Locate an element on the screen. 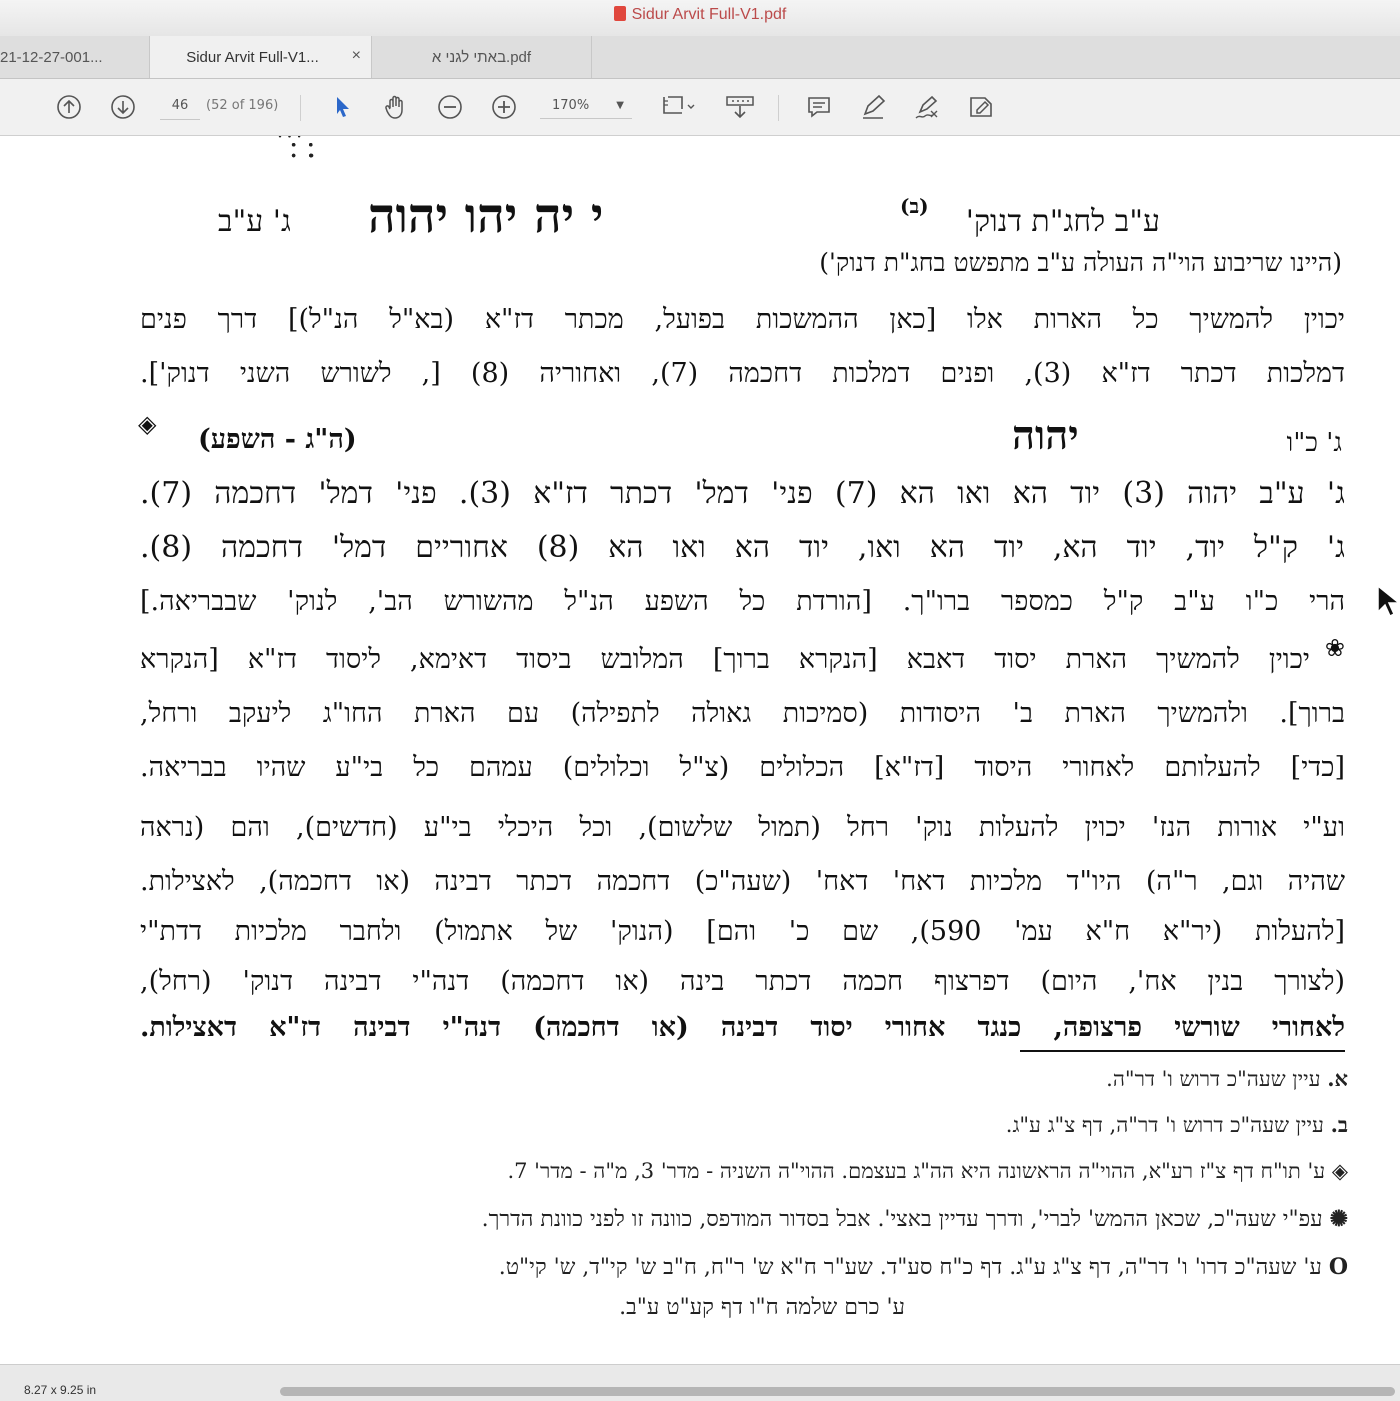 This screenshot has height=1401, width=1400. scroll-up-icon is located at coordinates (69, 107).